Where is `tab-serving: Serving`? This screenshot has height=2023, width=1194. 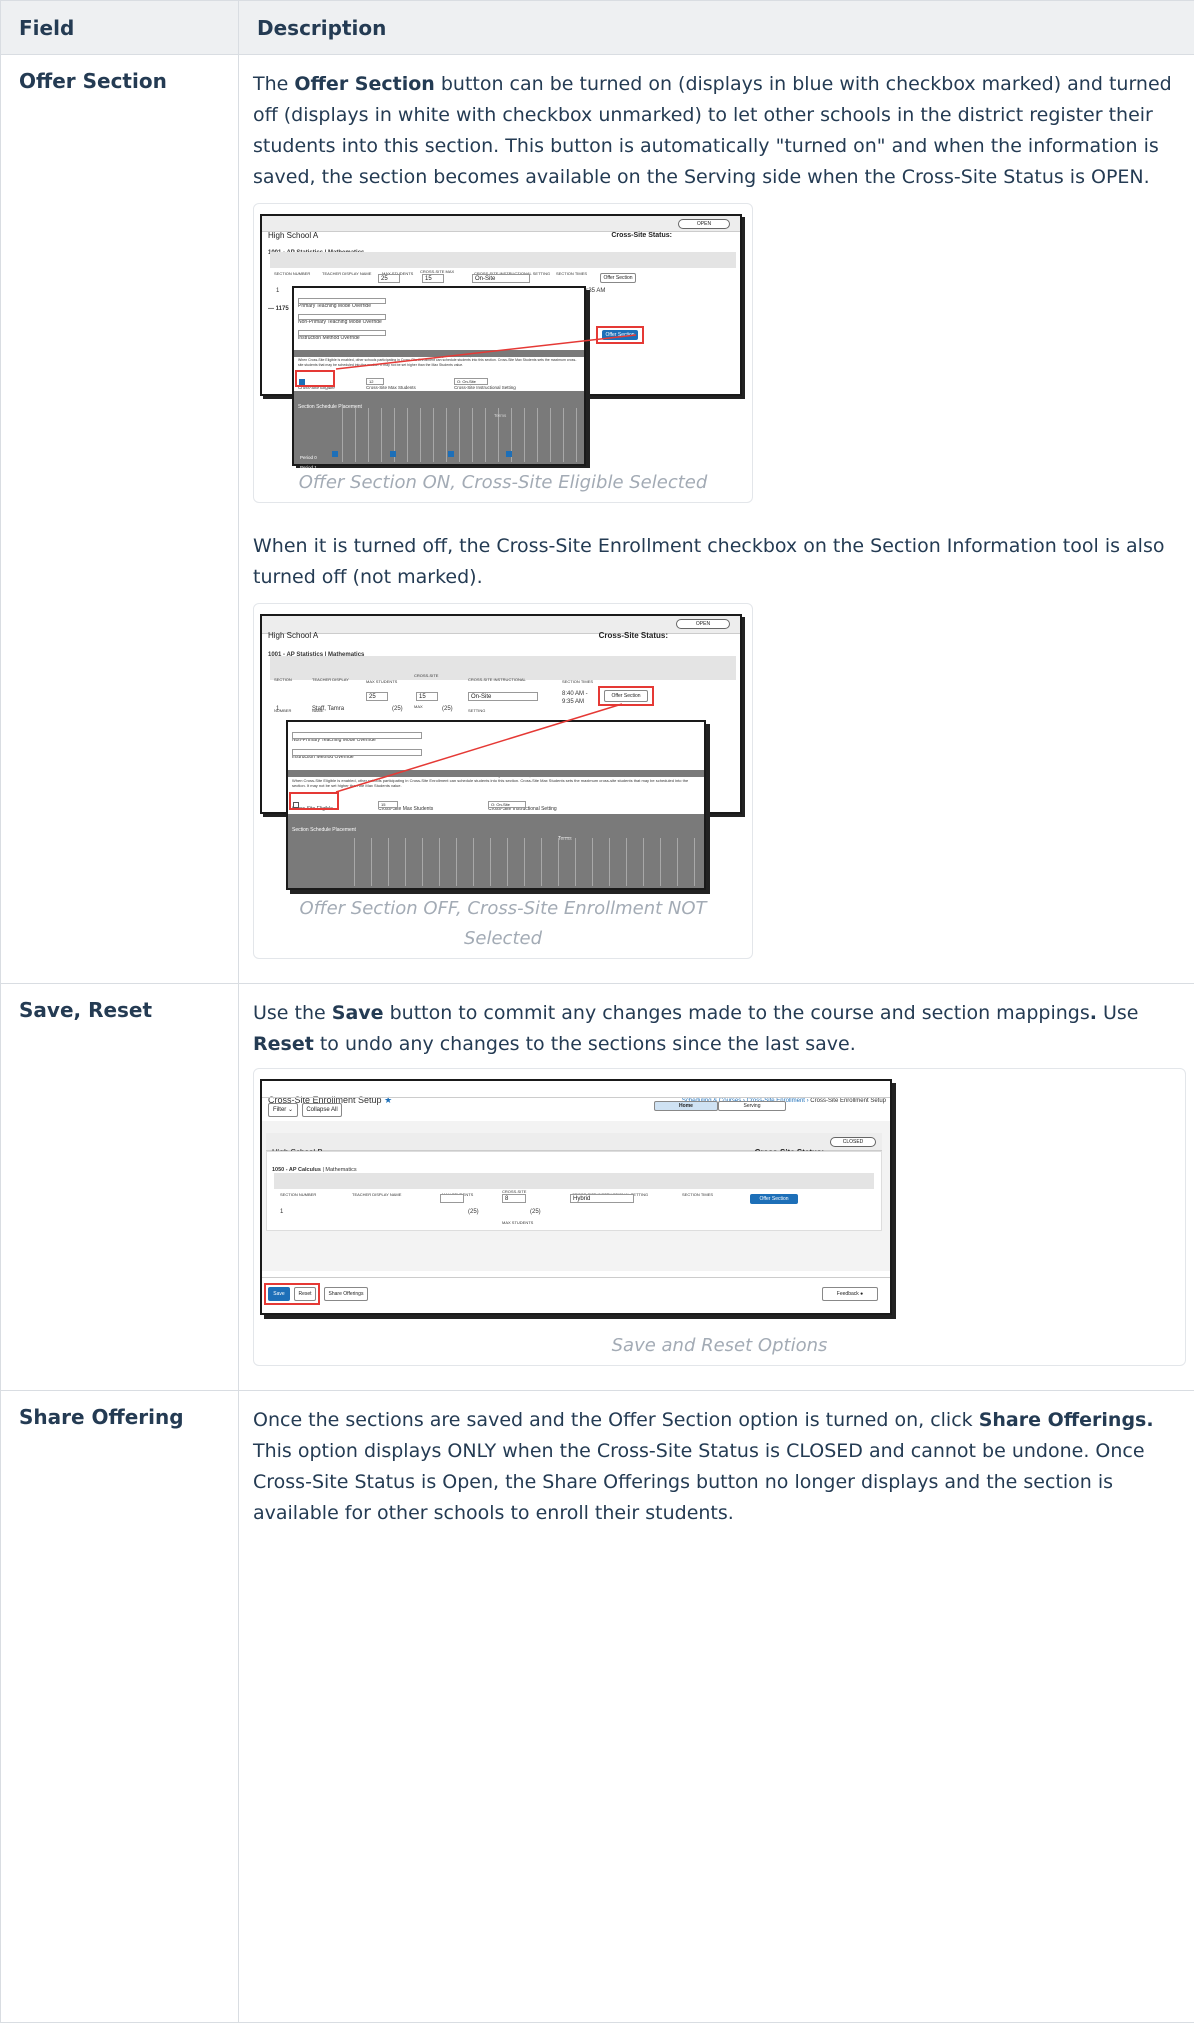
tab-serving: Serving is located at coordinates (752, 1106).